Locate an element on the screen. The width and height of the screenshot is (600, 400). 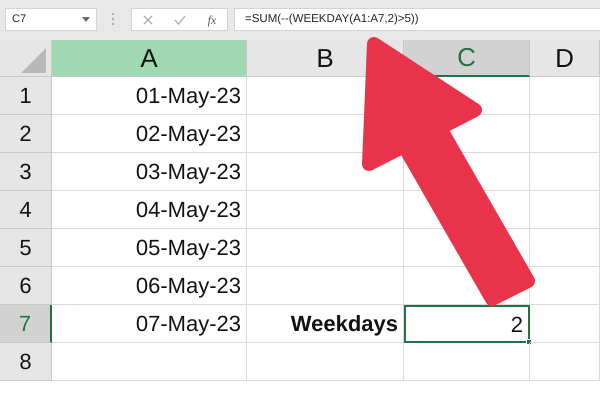
insert-function-button: fx is located at coordinates (212, 19).